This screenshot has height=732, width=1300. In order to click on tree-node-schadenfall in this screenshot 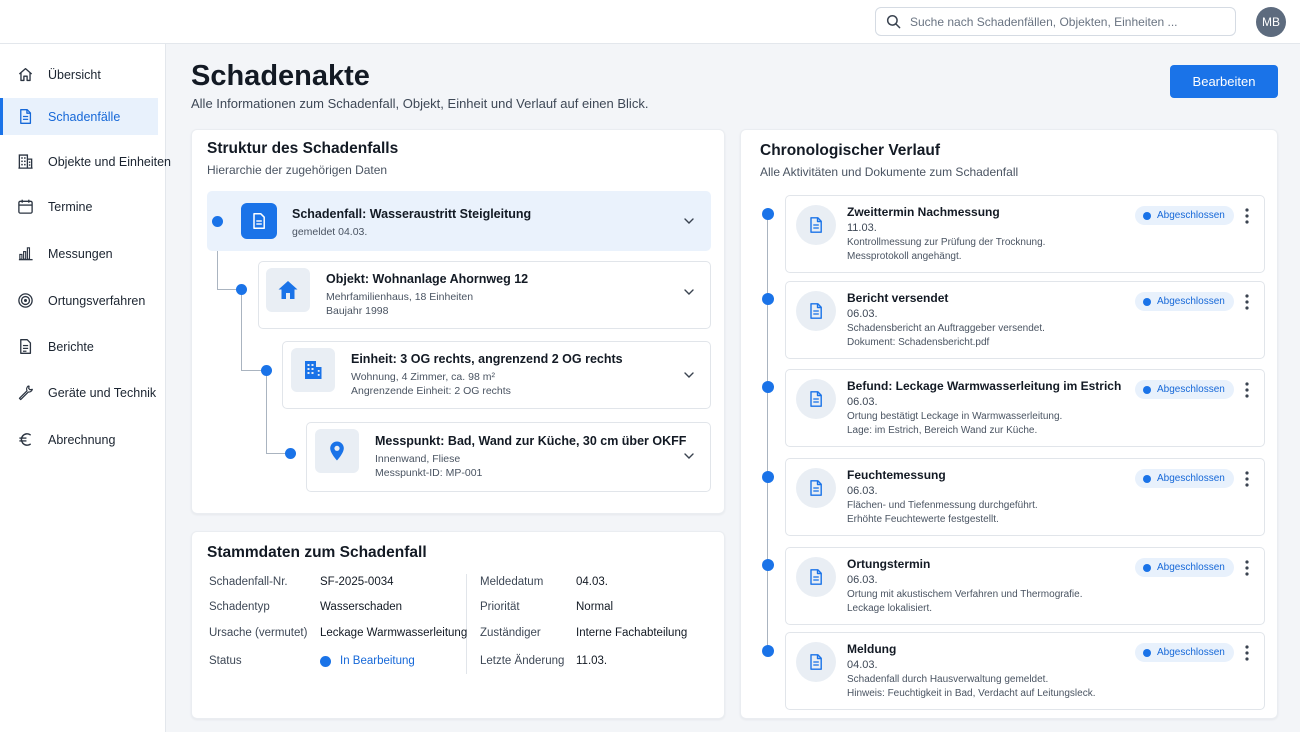, I will do `click(459, 221)`.